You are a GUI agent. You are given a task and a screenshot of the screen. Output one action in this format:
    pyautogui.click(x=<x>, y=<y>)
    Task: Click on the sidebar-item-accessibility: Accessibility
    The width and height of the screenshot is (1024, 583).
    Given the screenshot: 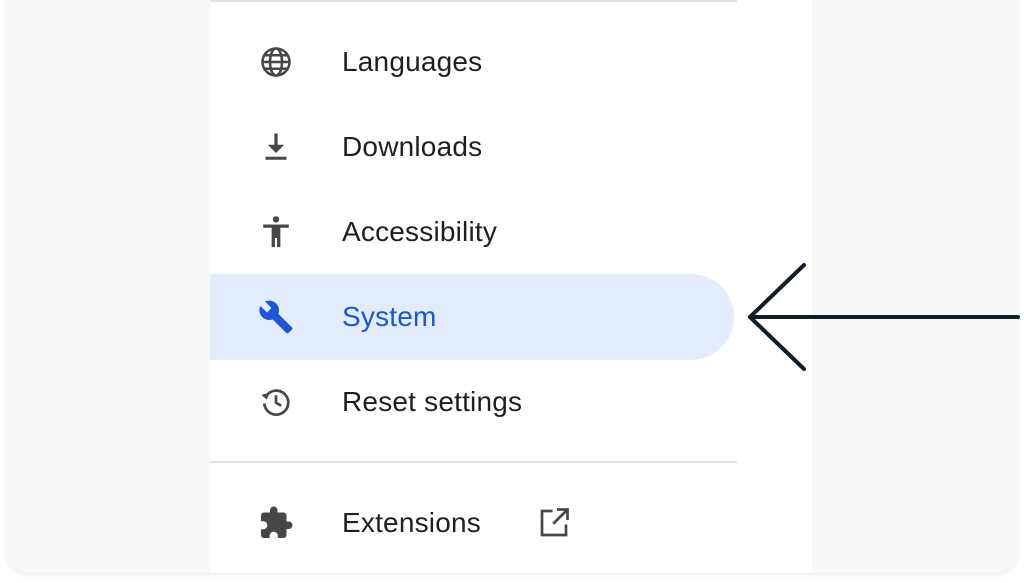 What is the action you would take?
    pyautogui.click(x=472, y=232)
    